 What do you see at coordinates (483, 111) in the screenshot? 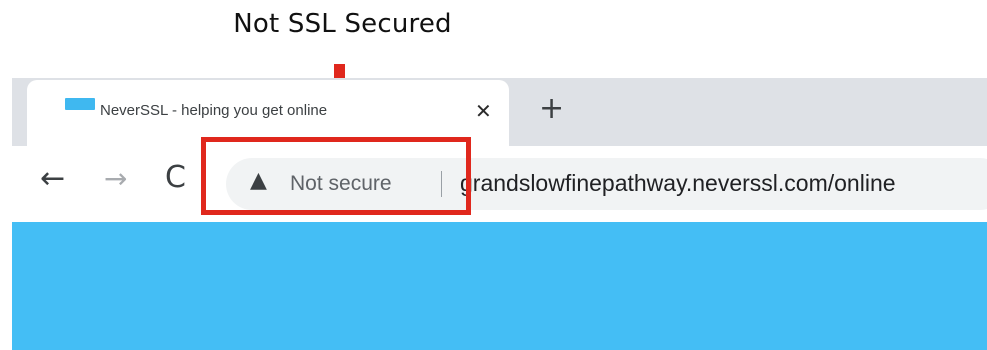
I see `tab-close-icon: ✕` at bounding box center [483, 111].